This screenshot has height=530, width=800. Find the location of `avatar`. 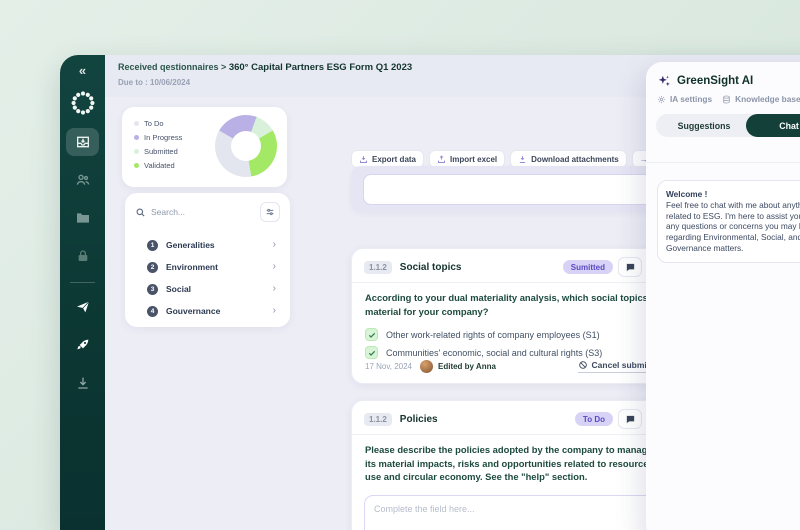

avatar is located at coordinates (426, 366).